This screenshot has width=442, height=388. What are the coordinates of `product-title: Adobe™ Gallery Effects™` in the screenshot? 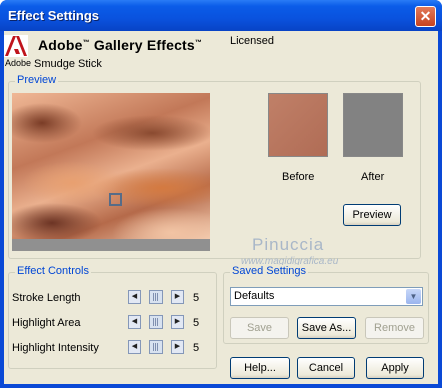 It's located at (120, 45).